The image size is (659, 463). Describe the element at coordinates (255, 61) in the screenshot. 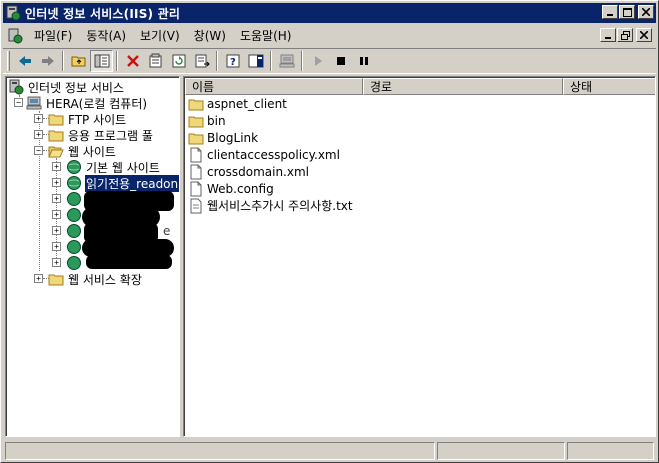

I see `show-hide-action-pane-button` at that location.